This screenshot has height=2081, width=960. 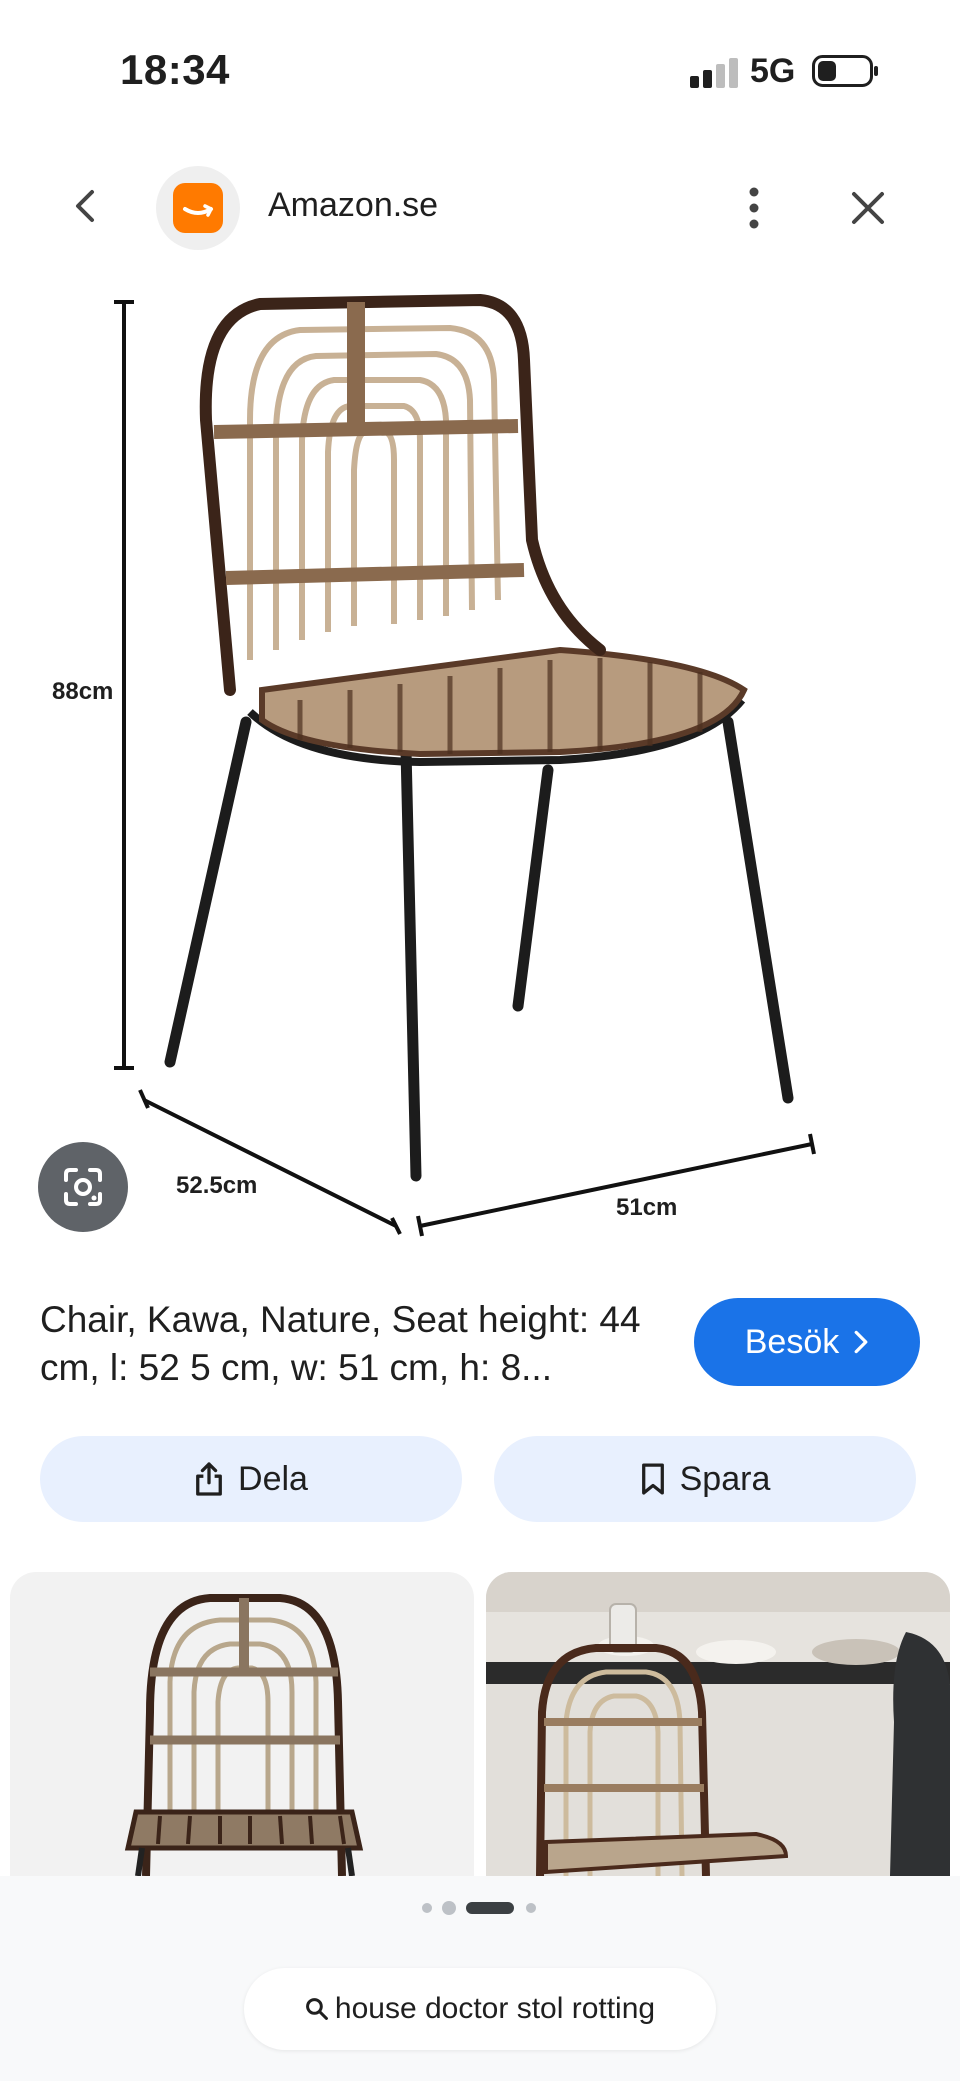 What do you see at coordinates (861, 1342) in the screenshot?
I see `chevron-right-icon` at bounding box center [861, 1342].